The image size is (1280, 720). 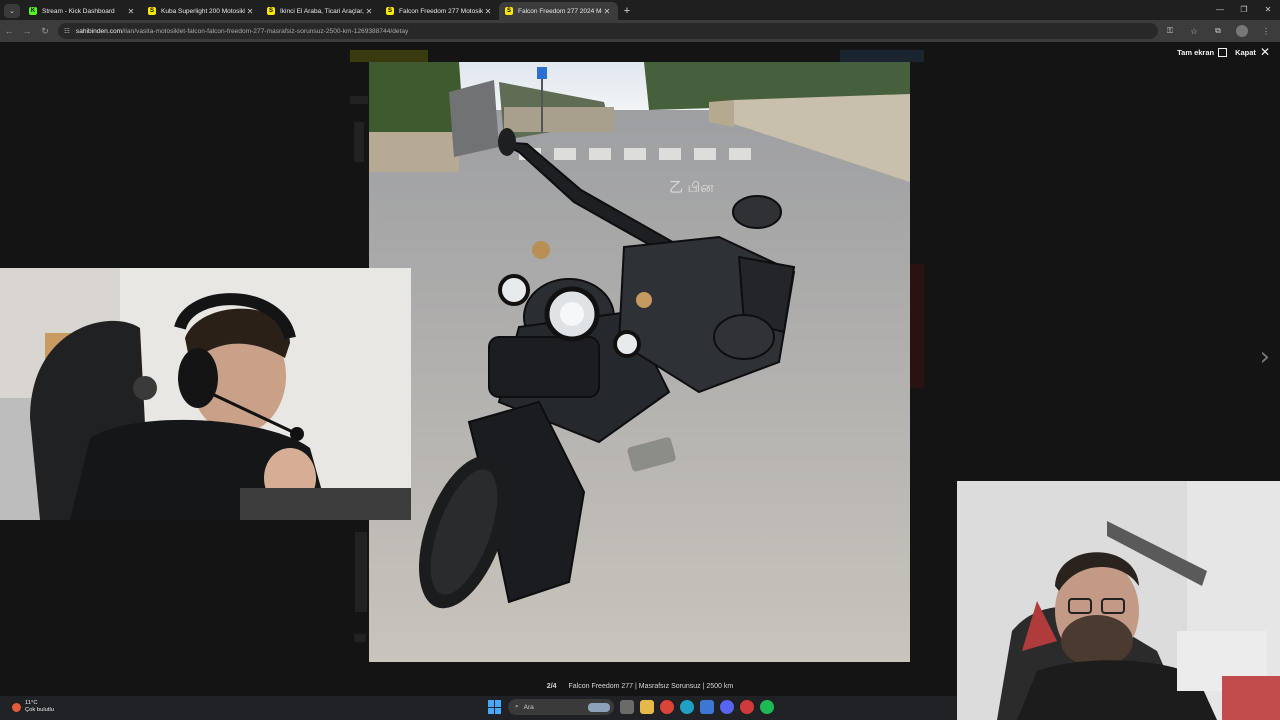 What do you see at coordinates (12, 11) in the screenshot?
I see `tab-search-button: ⌄` at bounding box center [12, 11].